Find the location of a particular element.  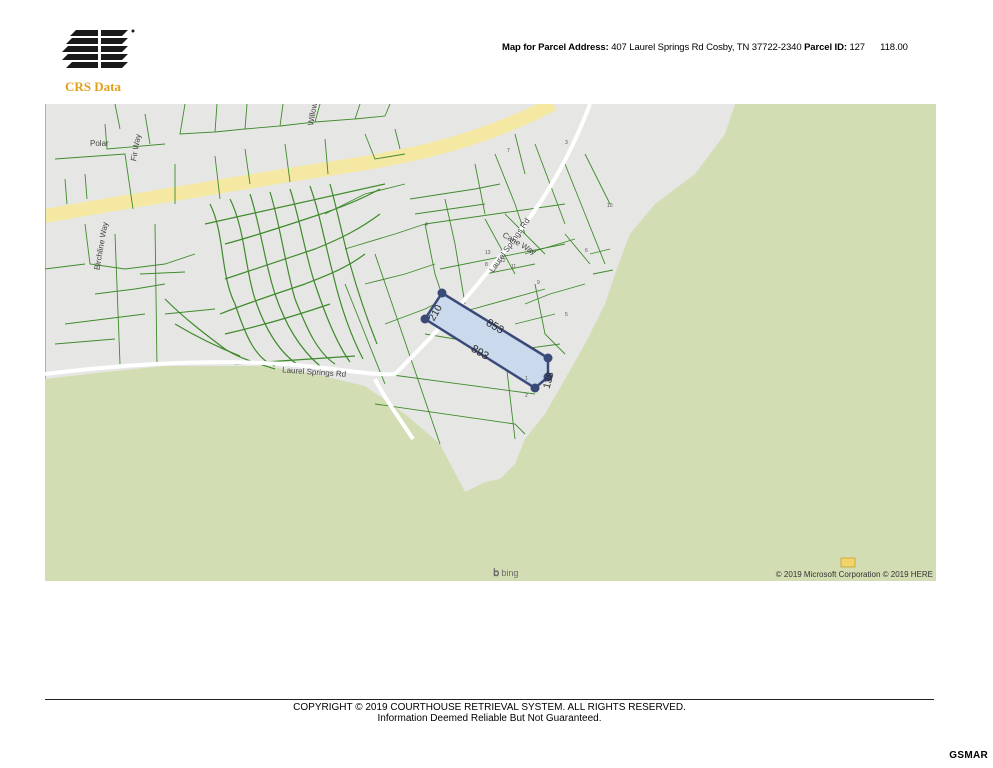

provider-name: bing is located at coordinates (510, 573).